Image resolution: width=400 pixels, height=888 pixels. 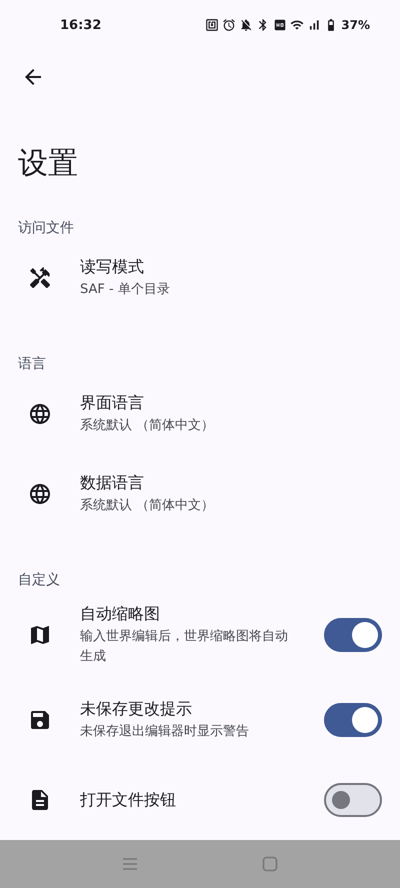 I want to click on setting-title: 数据语言, so click(x=231, y=483).